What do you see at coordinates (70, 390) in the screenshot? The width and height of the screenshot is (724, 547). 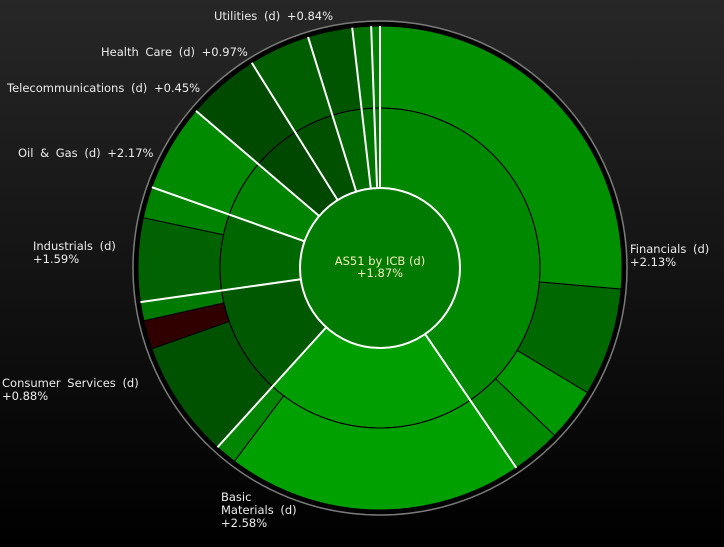 I see `label-consumer-services: Consumer Services (d) +0.88%` at bounding box center [70, 390].